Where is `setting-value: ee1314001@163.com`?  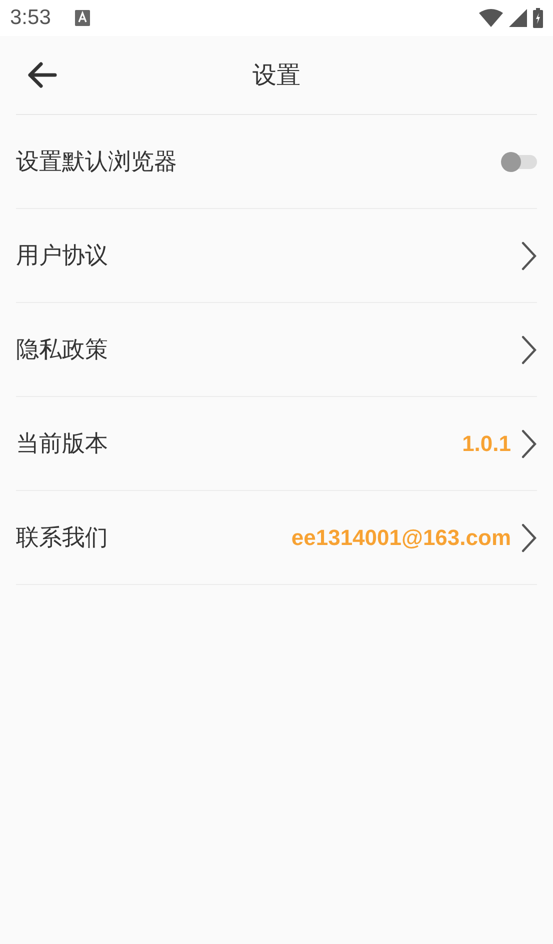 setting-value: ee1314001@163.com is located at coordinates (401, 537).